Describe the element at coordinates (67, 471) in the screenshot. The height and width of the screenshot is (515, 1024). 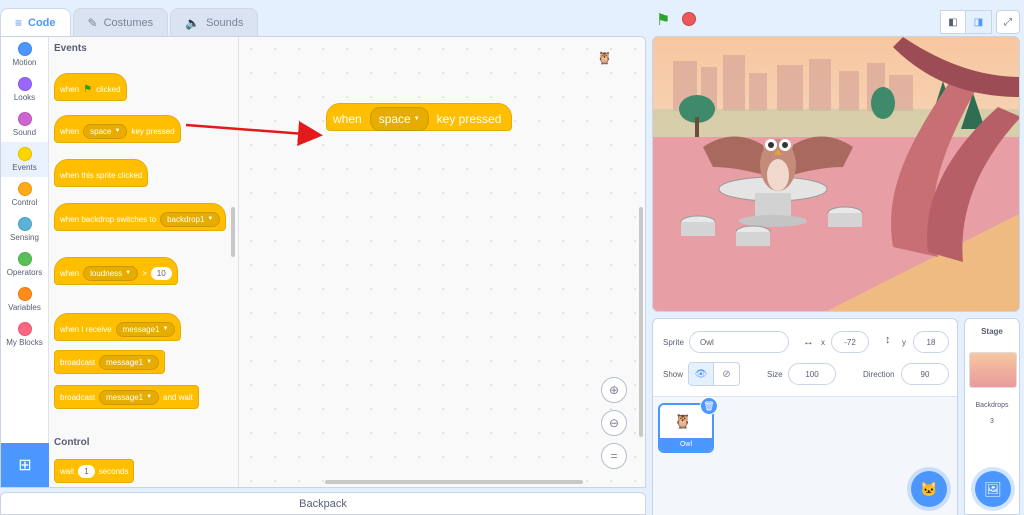
I see `block-text: wait` at that location.